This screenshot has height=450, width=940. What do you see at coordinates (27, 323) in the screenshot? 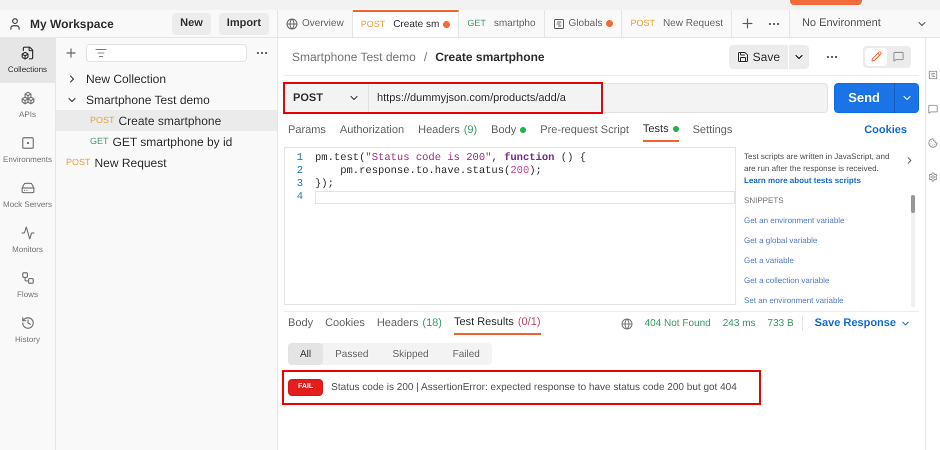
I see `history-icon` at bounding box center [27, 323].